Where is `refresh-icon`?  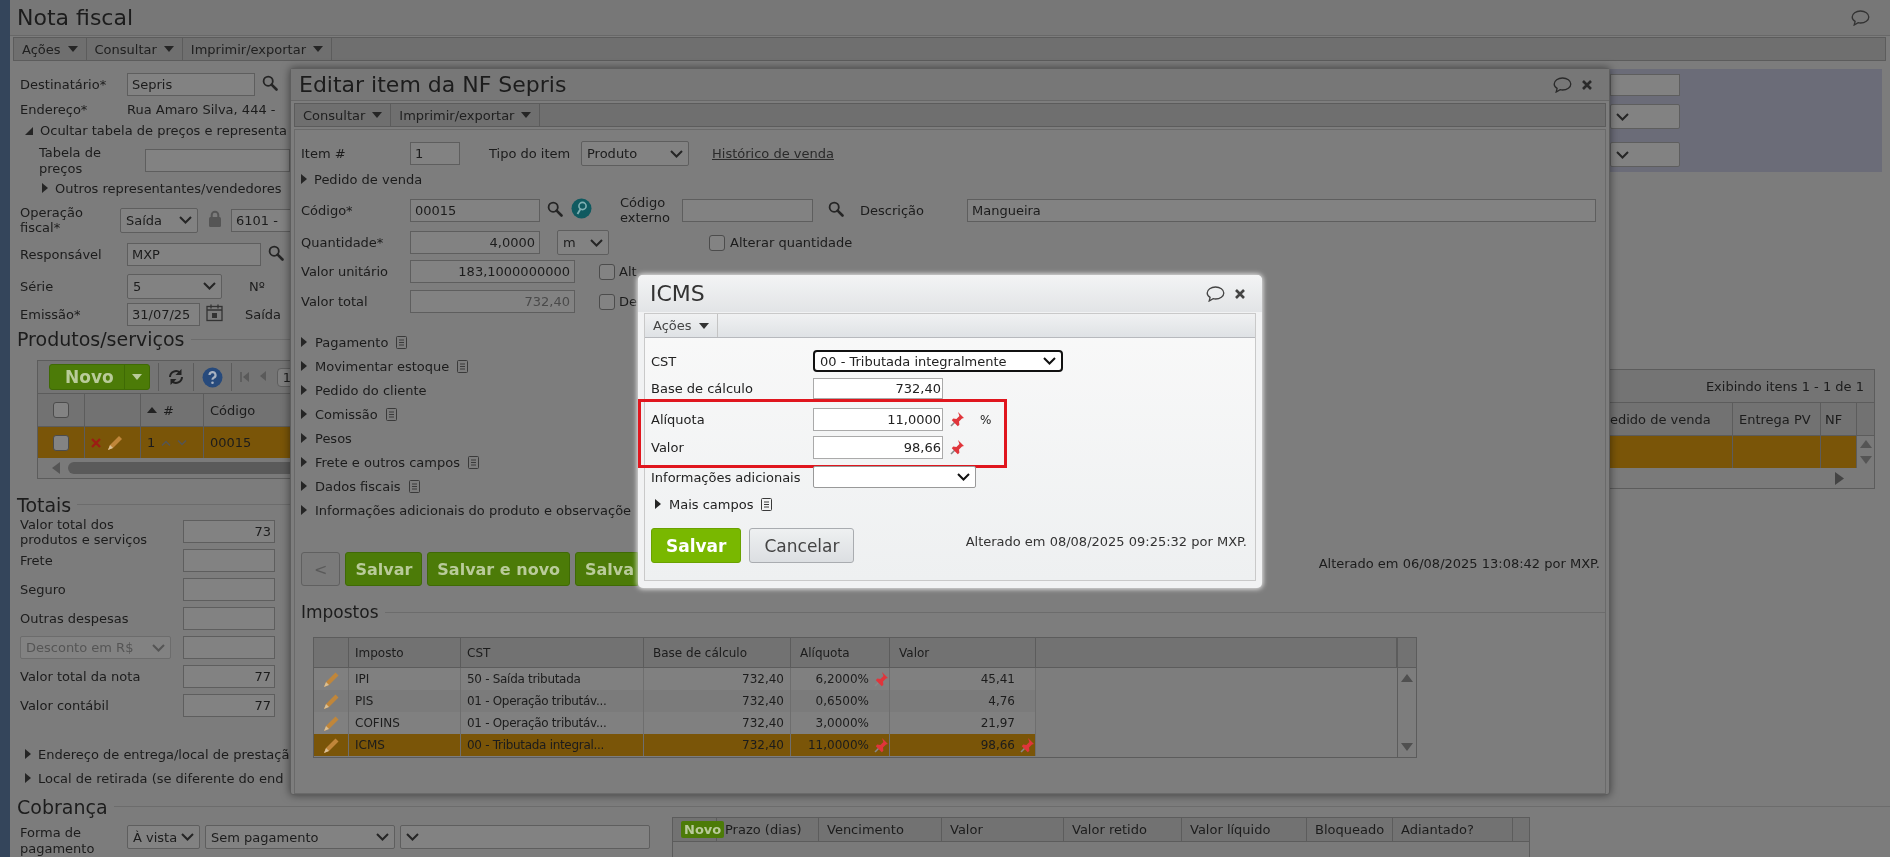
refresh-icon is located at coordinates (175, 377).